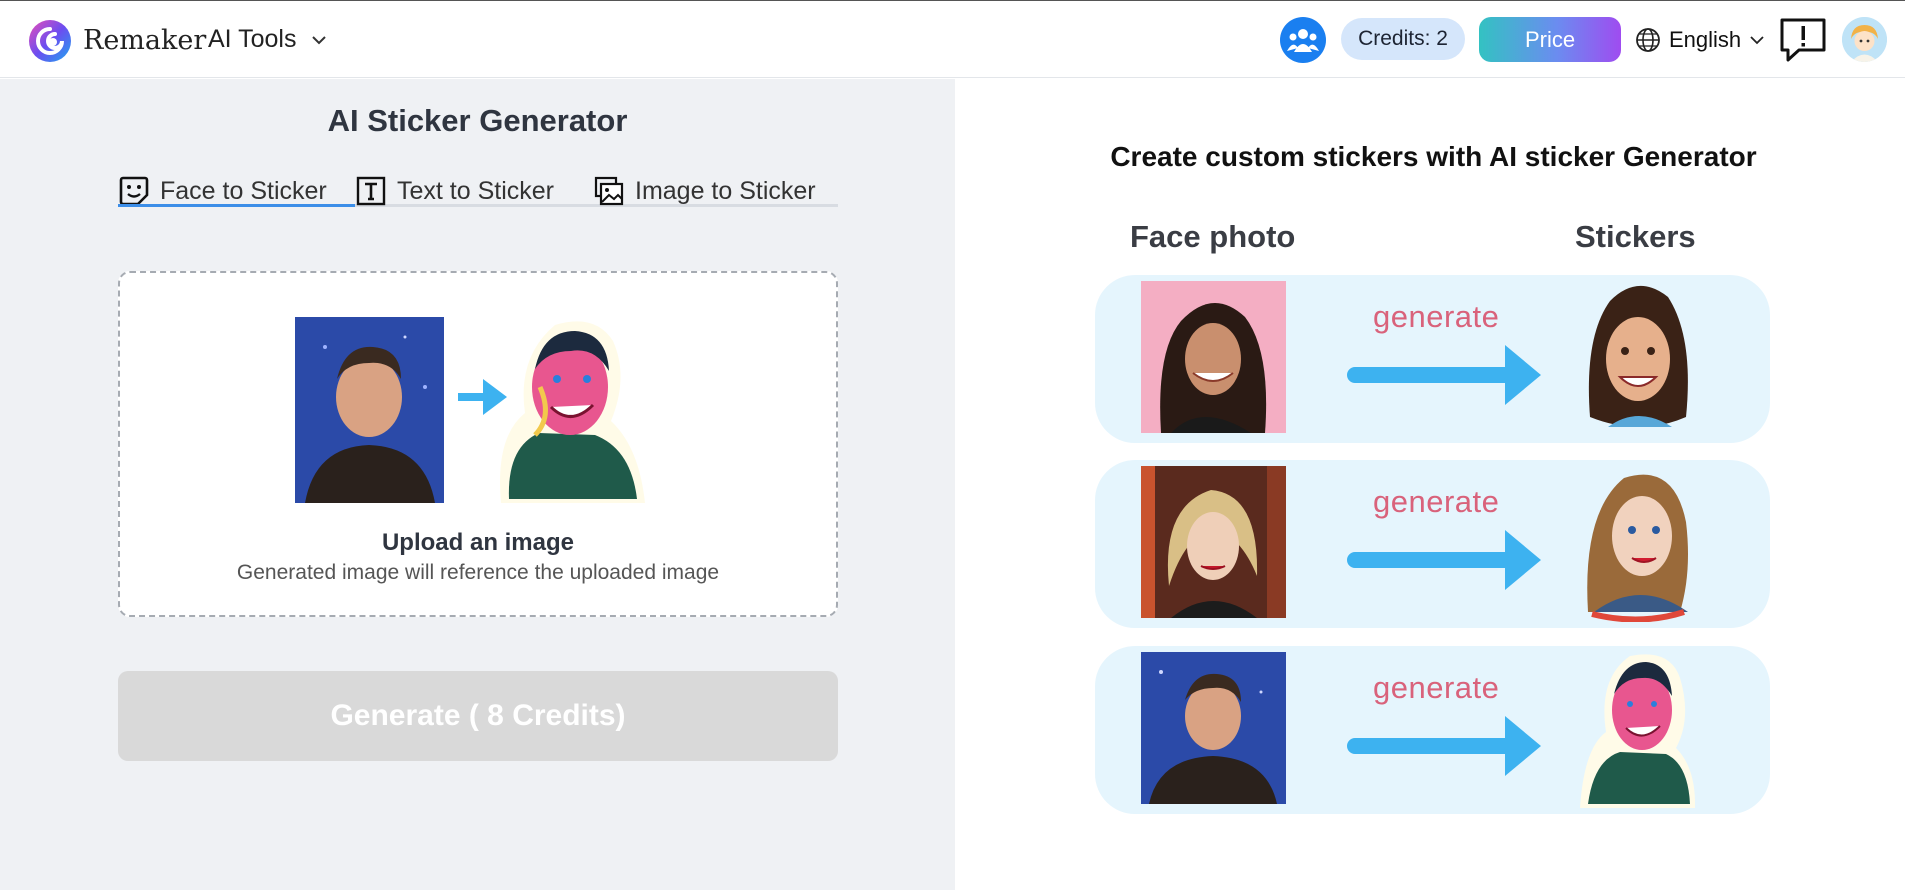 This screenshot has width=1905, height=890. I want to click on language-selector: English, so click(1700, 40).